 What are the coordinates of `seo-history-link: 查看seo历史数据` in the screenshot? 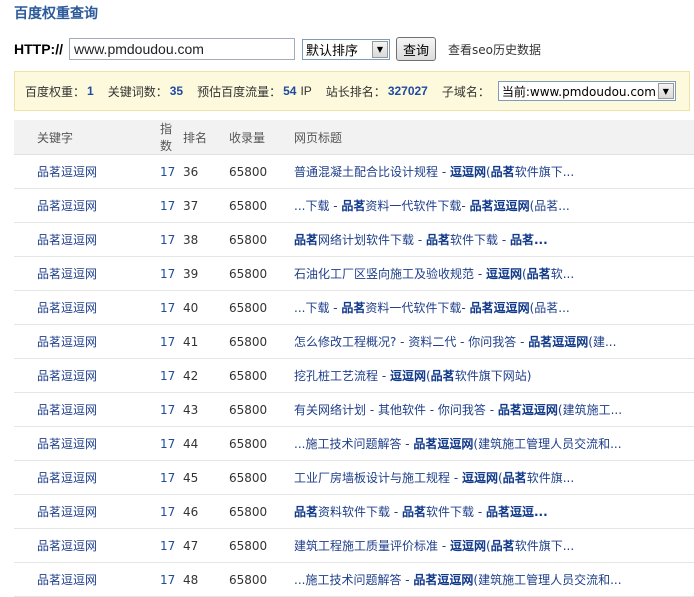 It's located at (494, 49).